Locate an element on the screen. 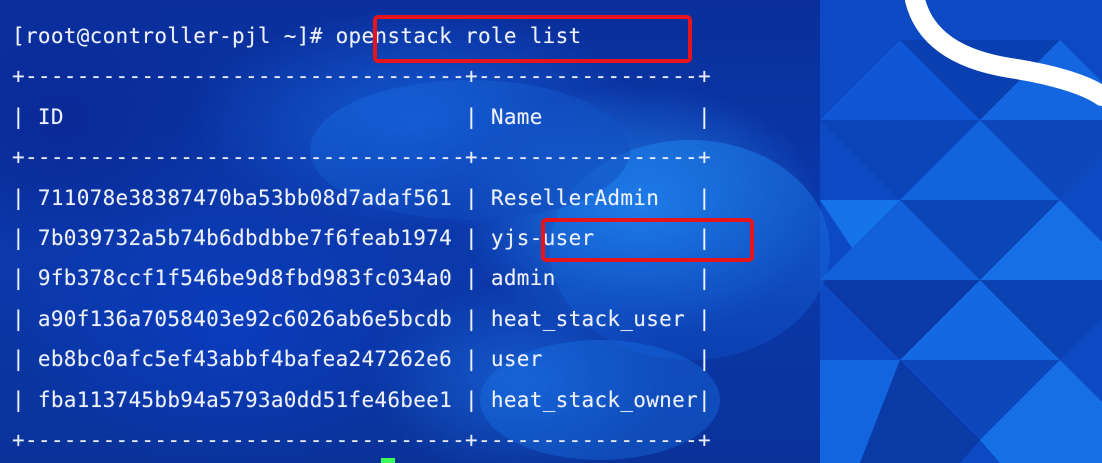 Image resolution: width=1102 pixels, height=463 pixels. role-name: heat_stack_owner is located at coordinates (594, 399).